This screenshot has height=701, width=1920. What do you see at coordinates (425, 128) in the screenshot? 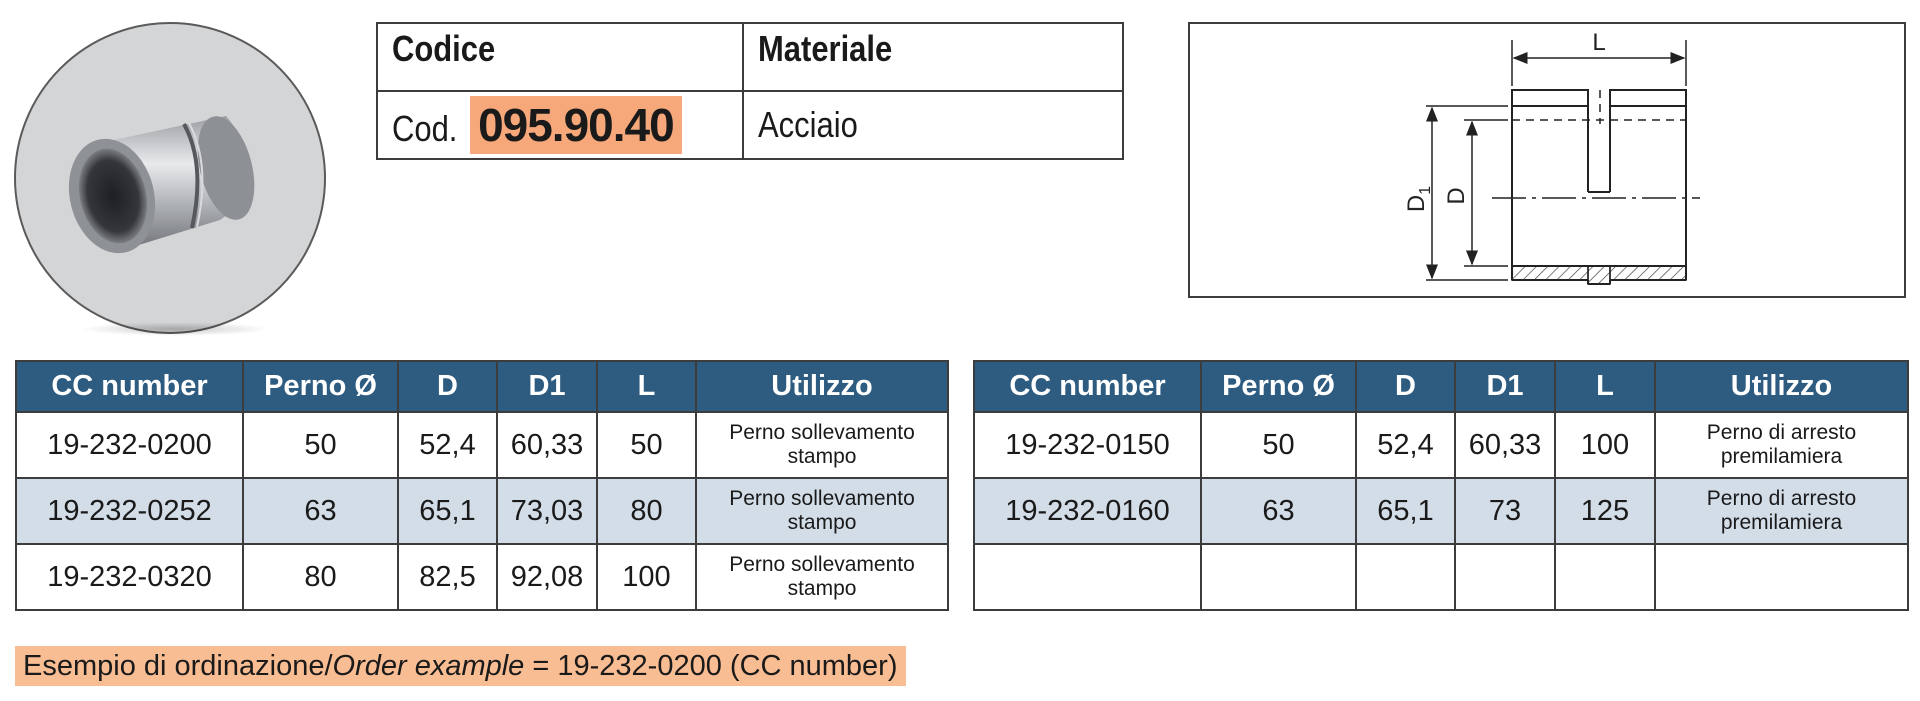
I see `code-prefix: Cod.` at bounding box center [425, 128].